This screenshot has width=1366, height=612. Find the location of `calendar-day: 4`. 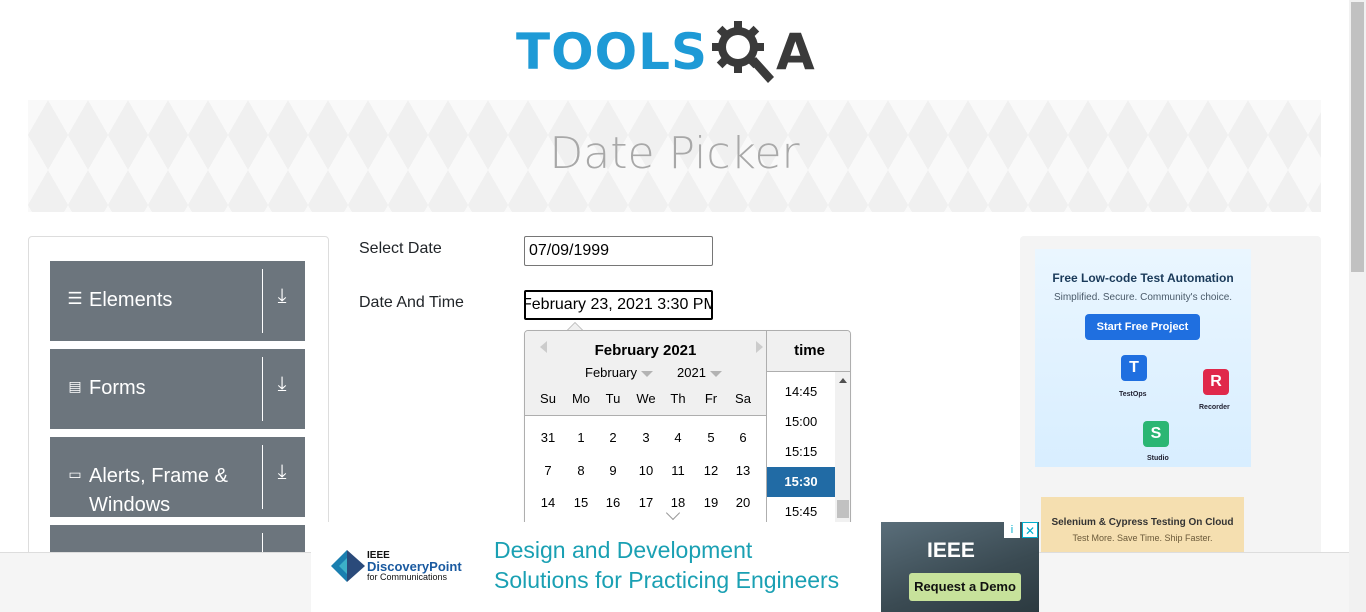

calendar-day: 4 is located at coordinates (678, 438).